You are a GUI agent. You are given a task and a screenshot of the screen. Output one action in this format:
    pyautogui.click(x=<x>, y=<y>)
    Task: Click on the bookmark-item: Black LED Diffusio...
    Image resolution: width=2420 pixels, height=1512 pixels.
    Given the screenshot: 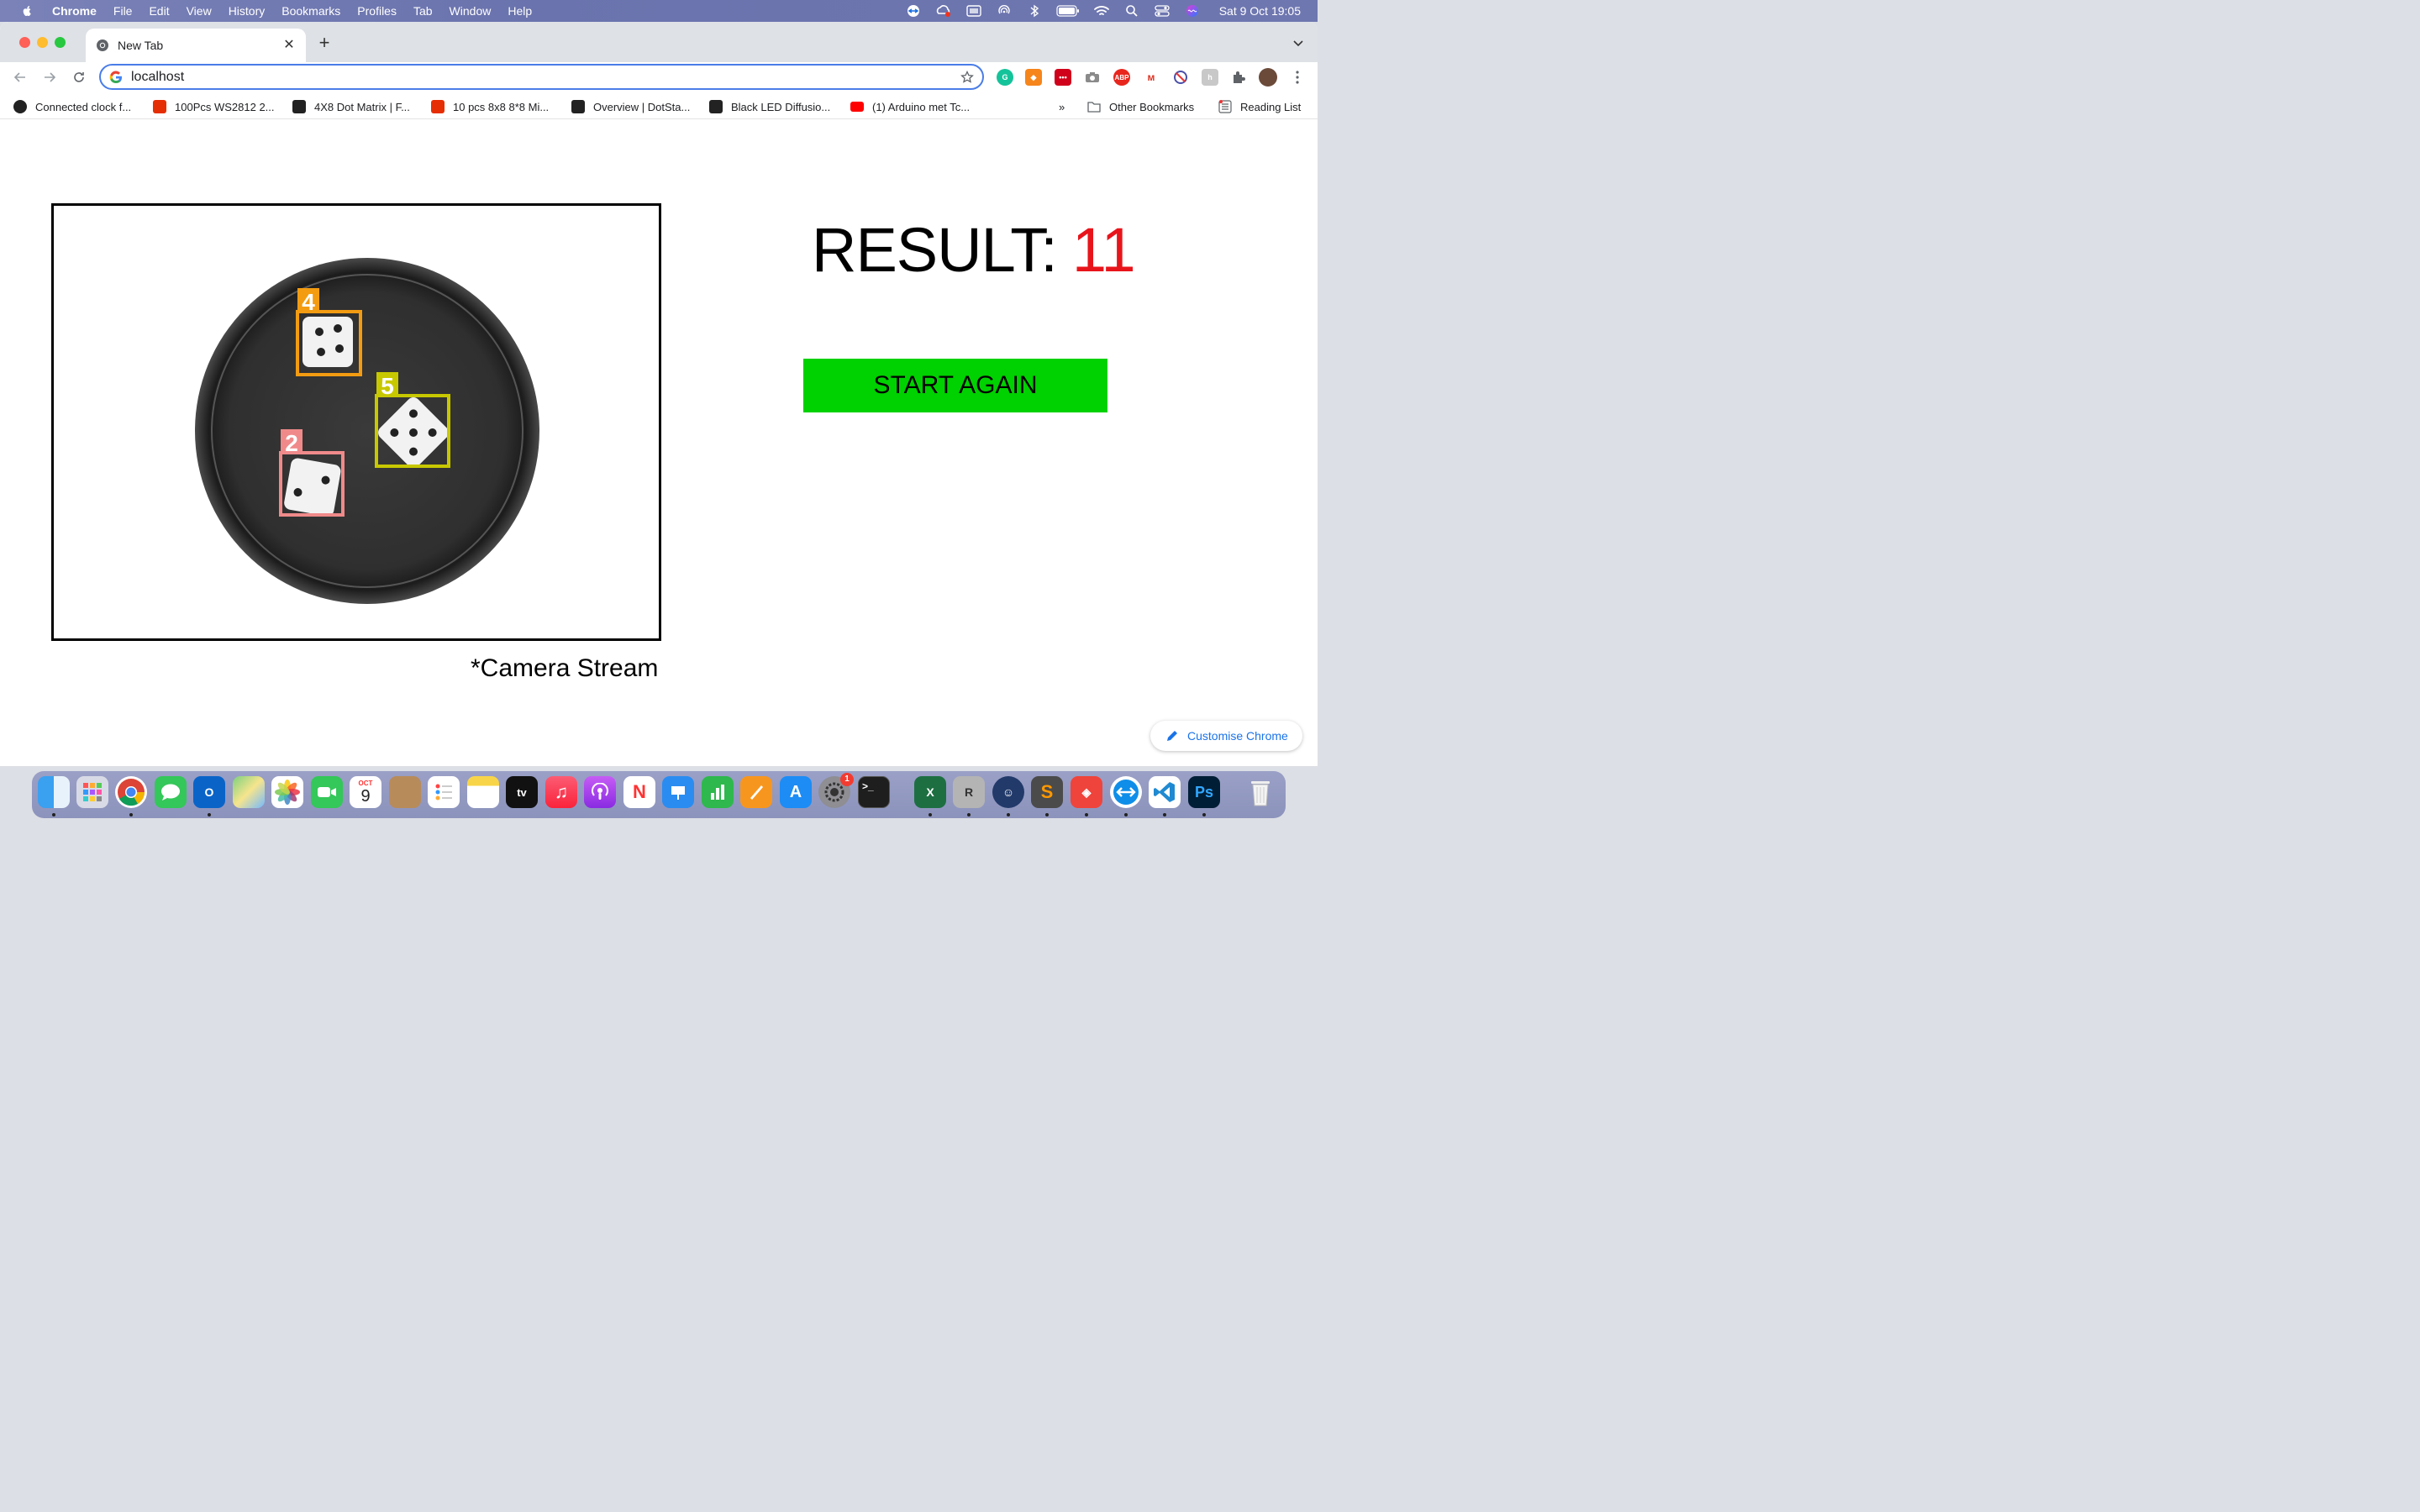 What is the action you would take?
    pyautogui.click(x=769, y=106)
    